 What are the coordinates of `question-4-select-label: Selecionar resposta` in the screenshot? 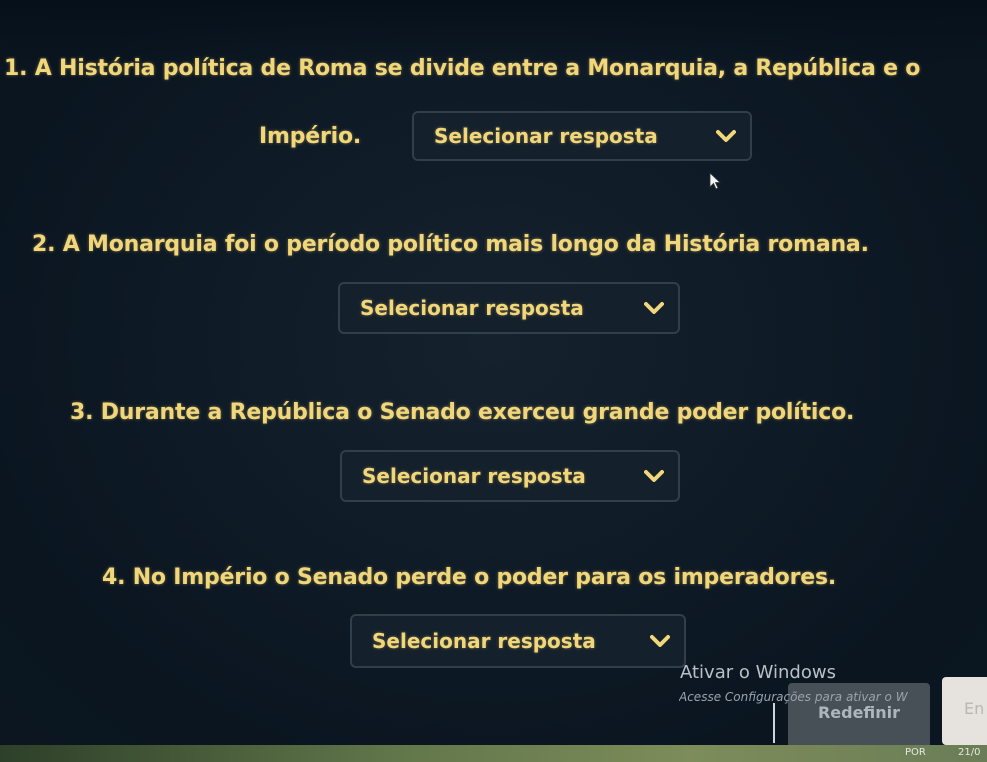 It's located at (484, 641).